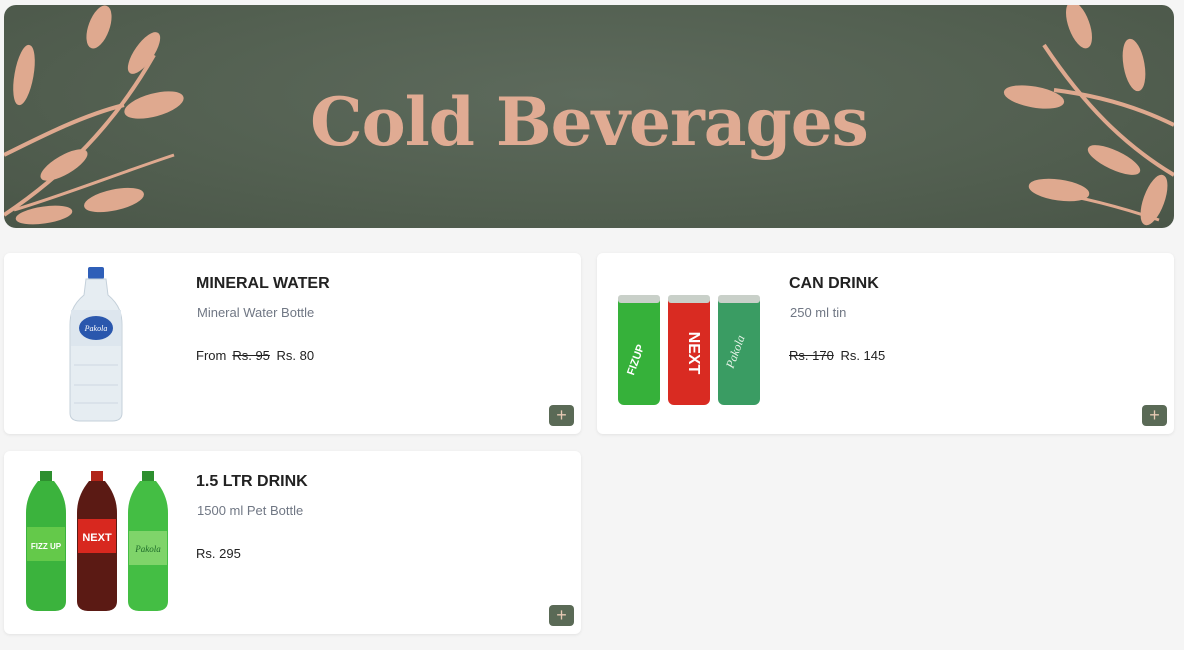  What do you see at coordinates (256, 312) in the screenshot?
I see `product-description: Mineral Water Bottle` at bounding box center [256, 312].